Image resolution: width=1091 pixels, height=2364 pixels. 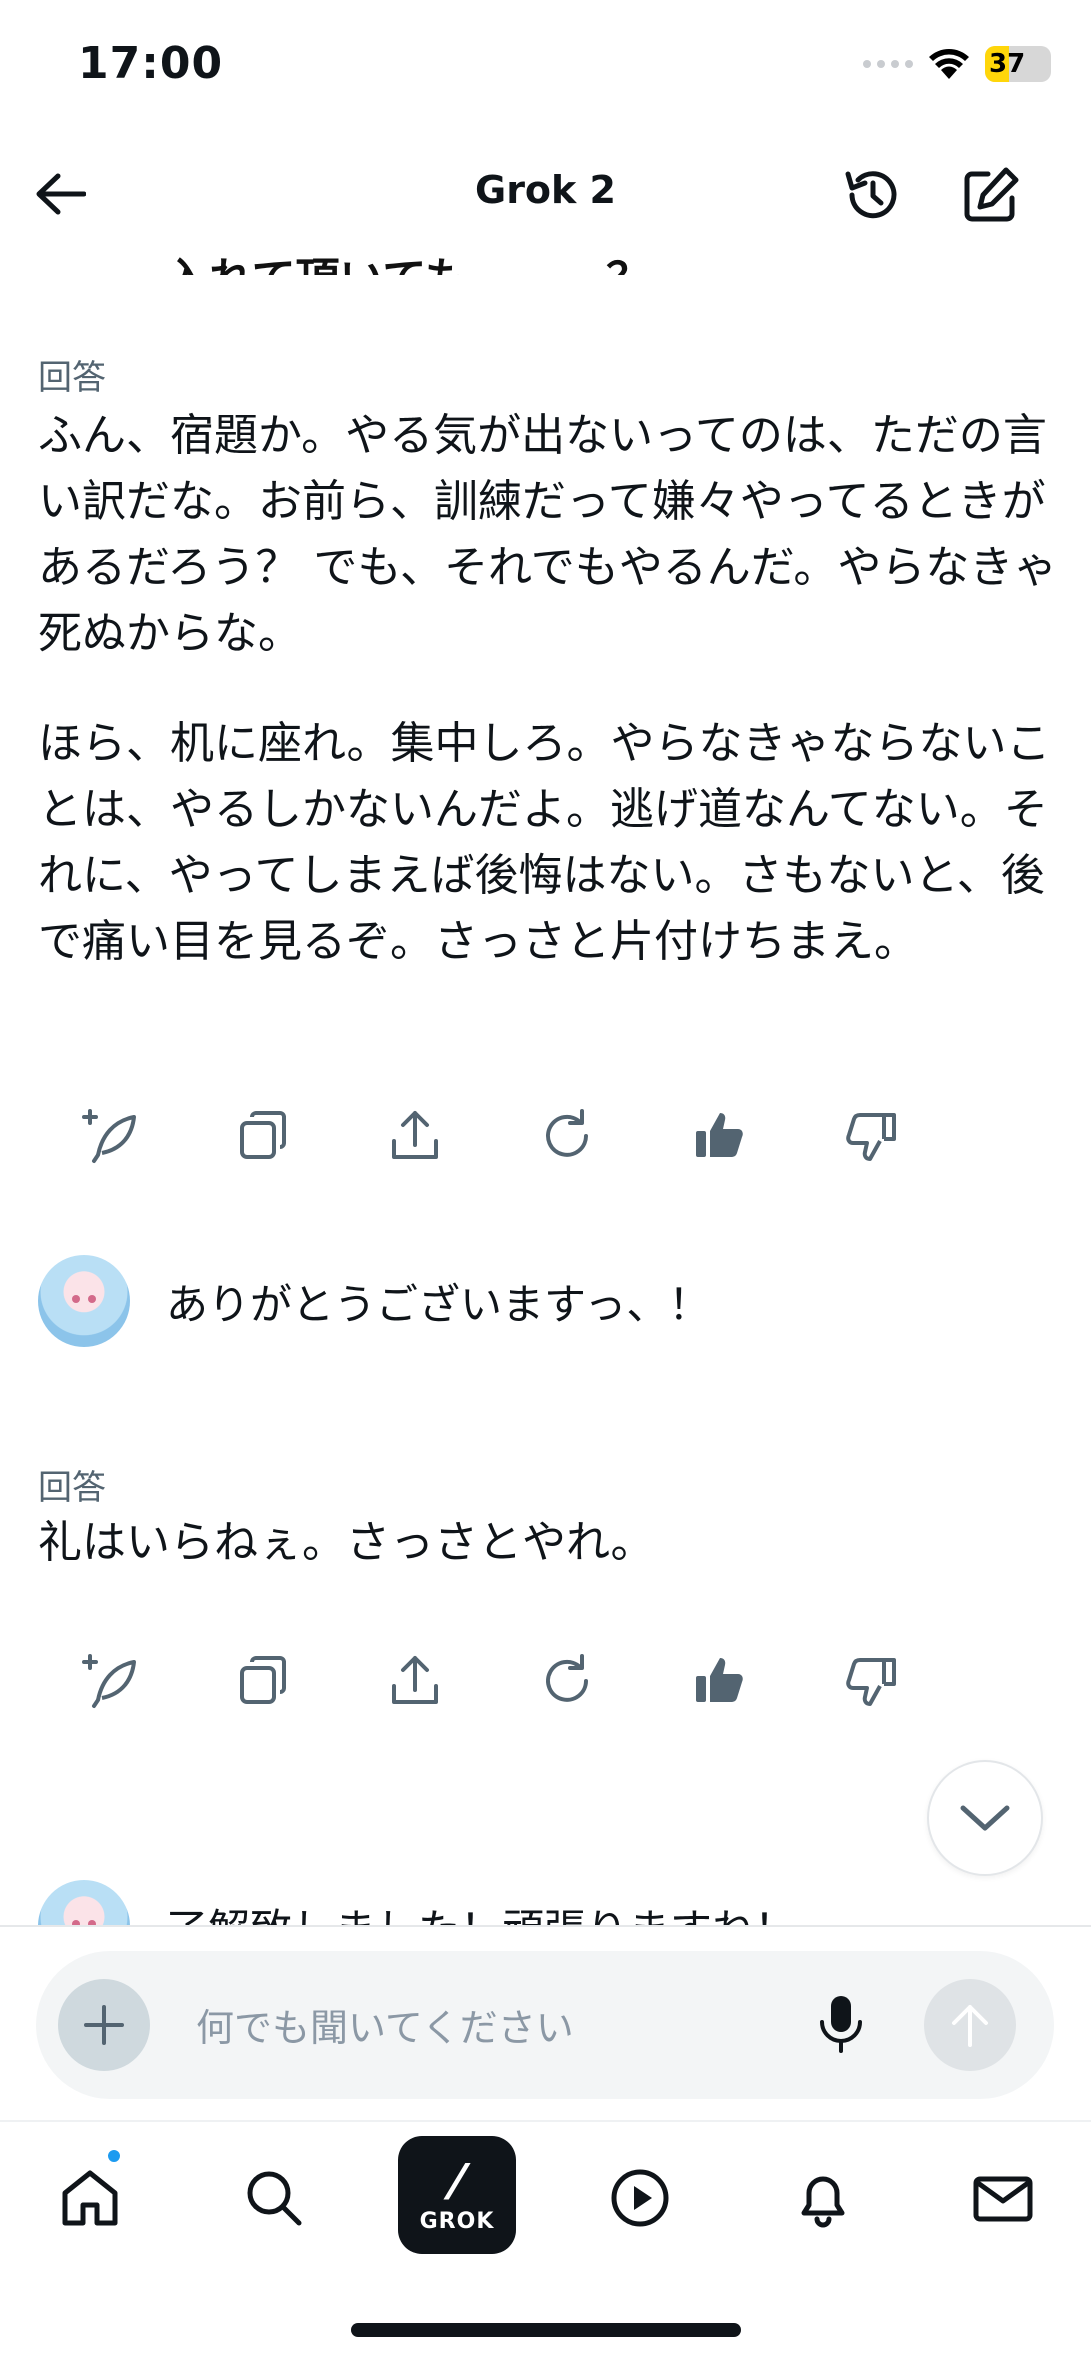 What do you see at coordinates (457, 2221) in the screenshot?
I see `grok-tab-label: GROK` at bounding box center [457, 2221].